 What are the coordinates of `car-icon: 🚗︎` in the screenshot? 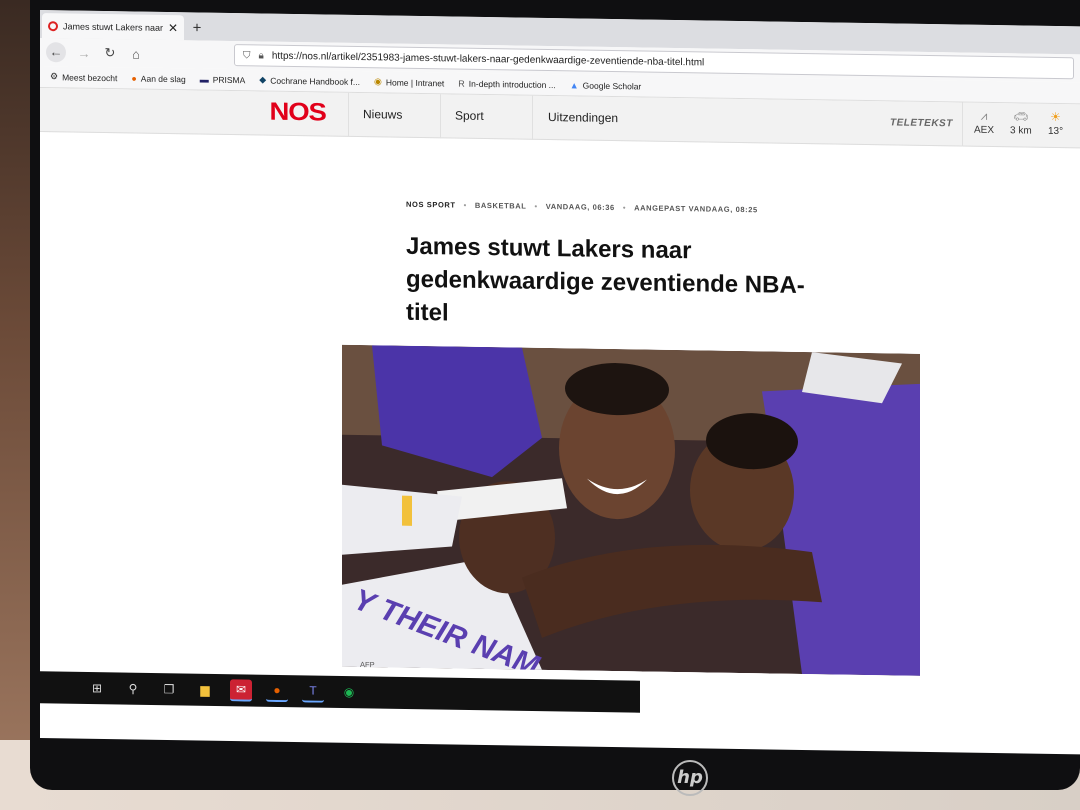 It's located at (1021, 116).